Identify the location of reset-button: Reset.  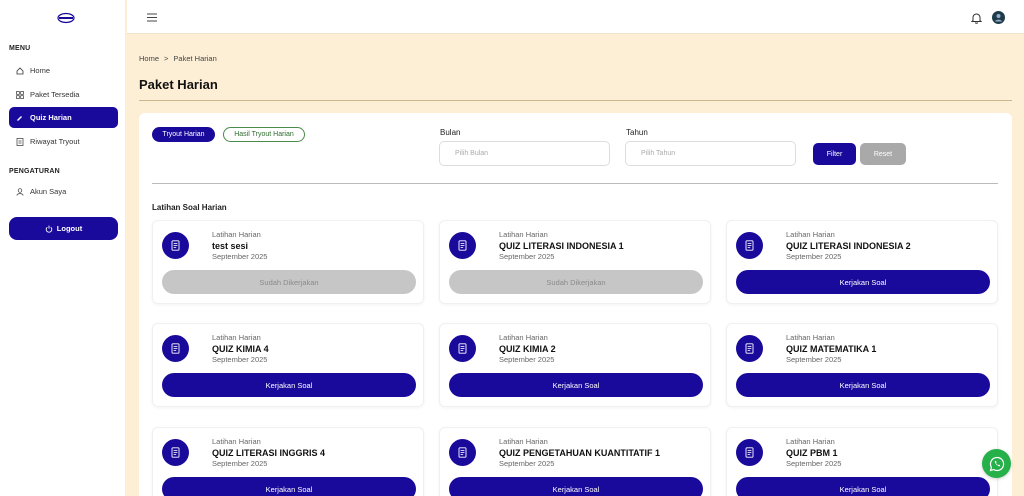
(883, 154).